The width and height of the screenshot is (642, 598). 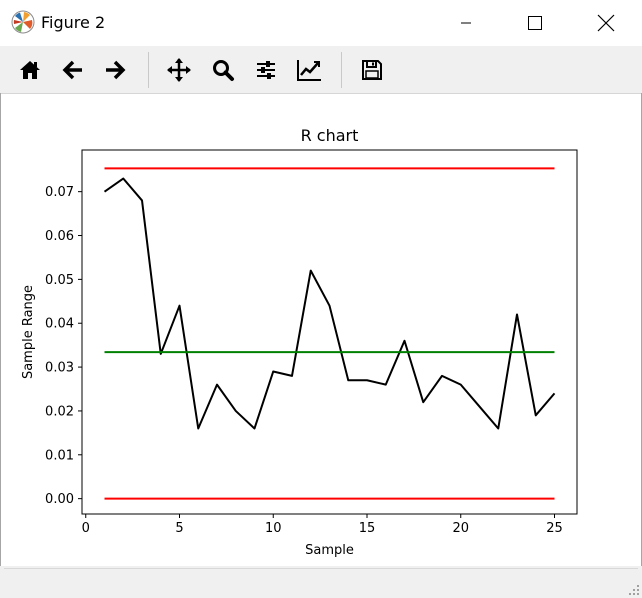 I want to click on pan-icon, so click(x=179, y=70).